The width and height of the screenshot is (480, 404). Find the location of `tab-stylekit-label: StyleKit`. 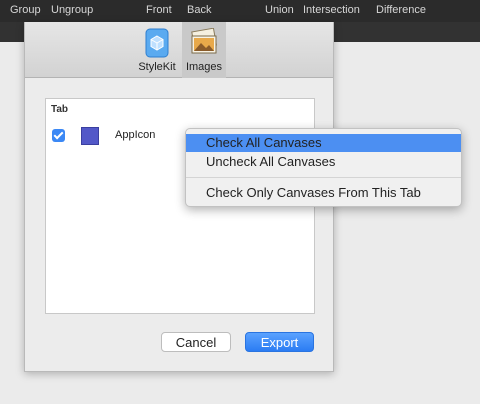

tab-stylekit-label: StyleKit is located at coordinates (157, 67).